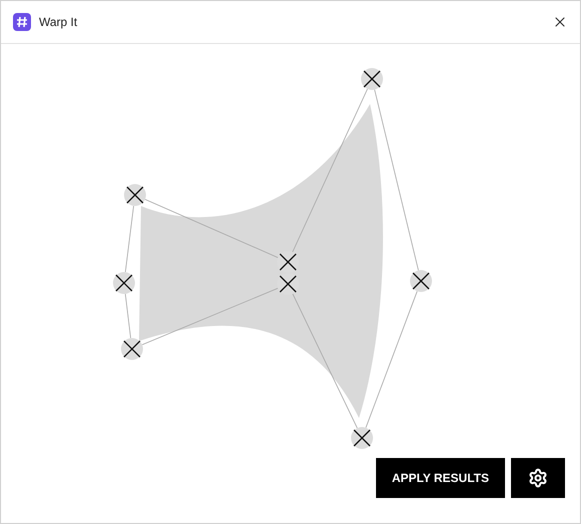  I want to click on app-logo-icon, so click(22, 22).